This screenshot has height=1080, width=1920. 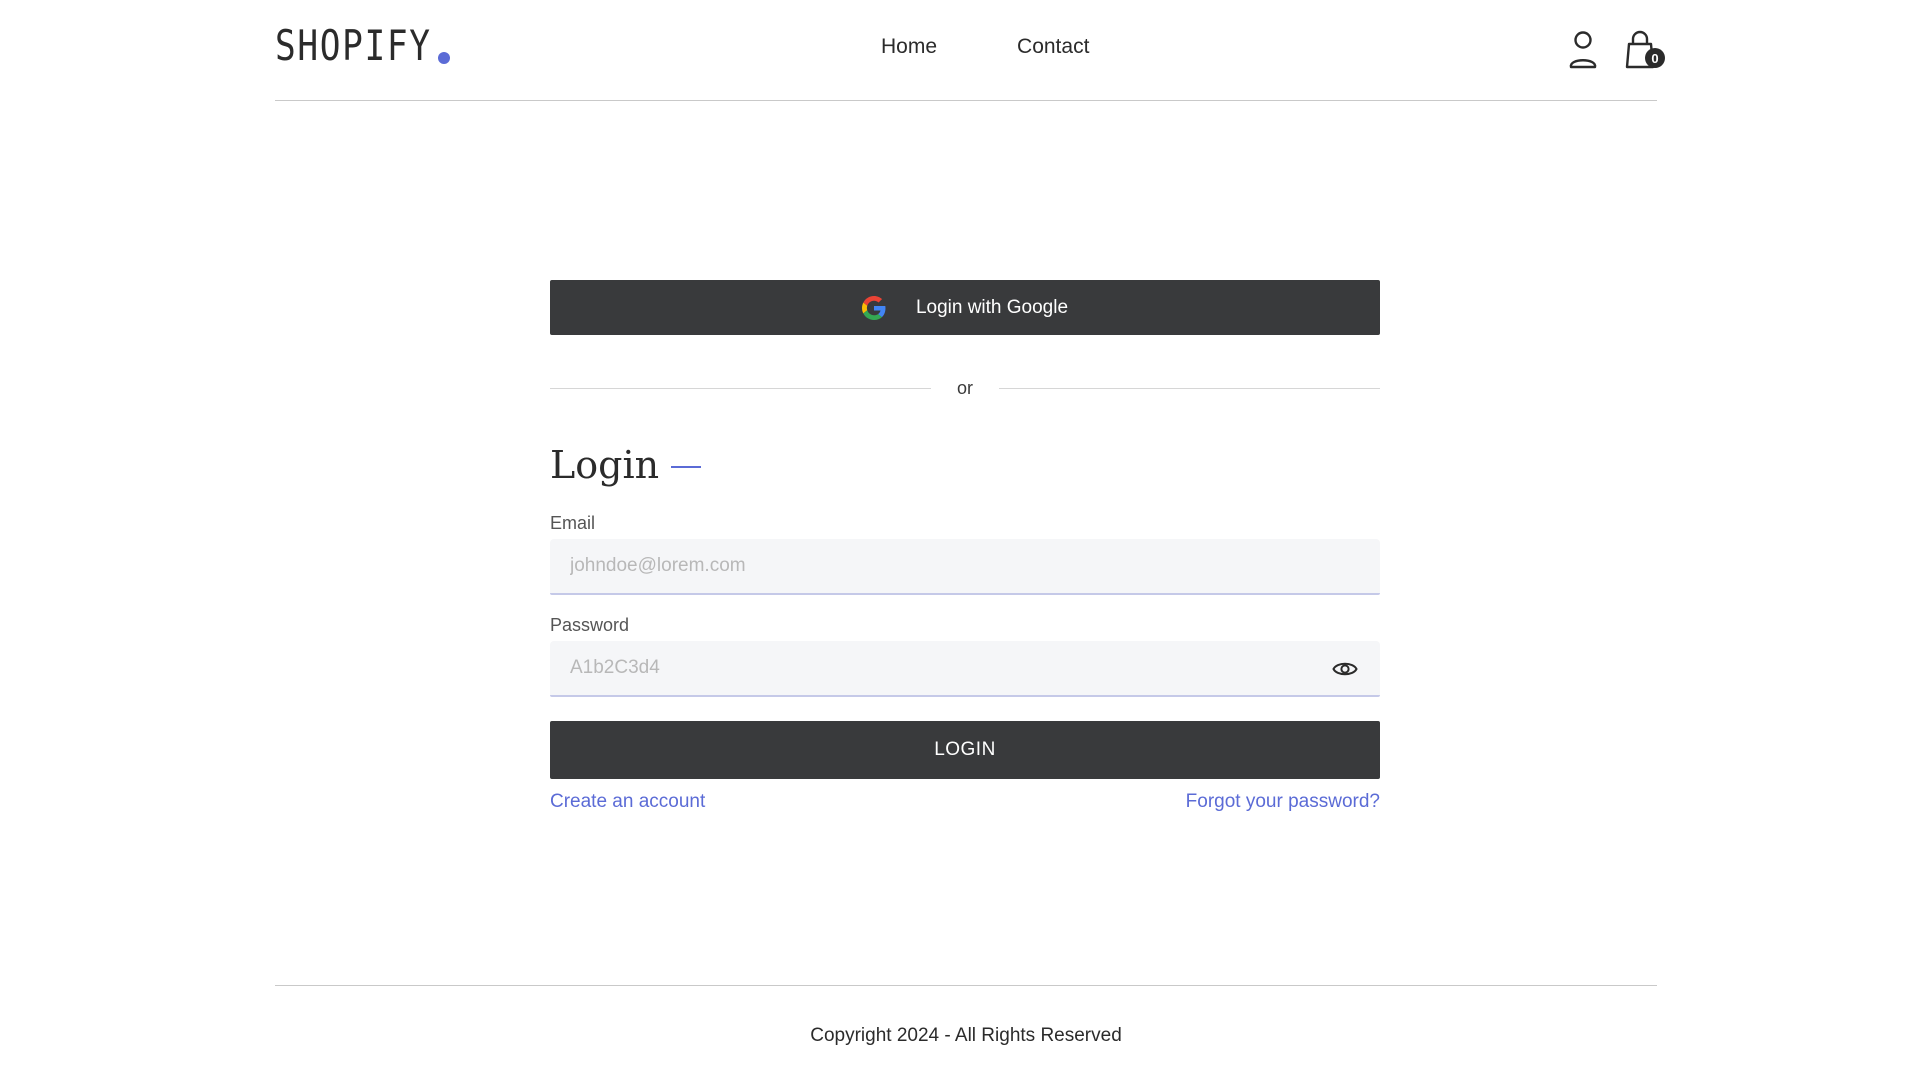 I want to click on email-label: Email, so click(x=573, y=523).